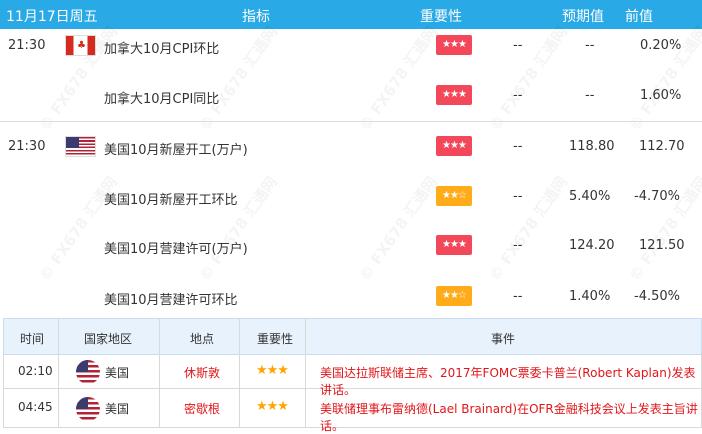 The height and width of the screenshot is (434, 702). I want to click on event-time: 02:10, so click(35, 371).